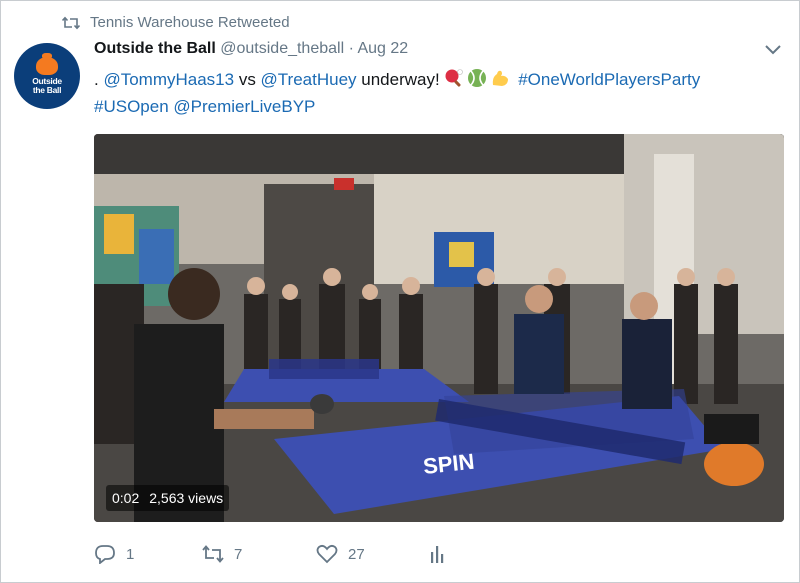 Image resolution: width=800 pixels, height=583 pixels. Describe the element at coordinates (454, 78) in the screenshot. I see `ping-pong-emoji-icon` at that location.